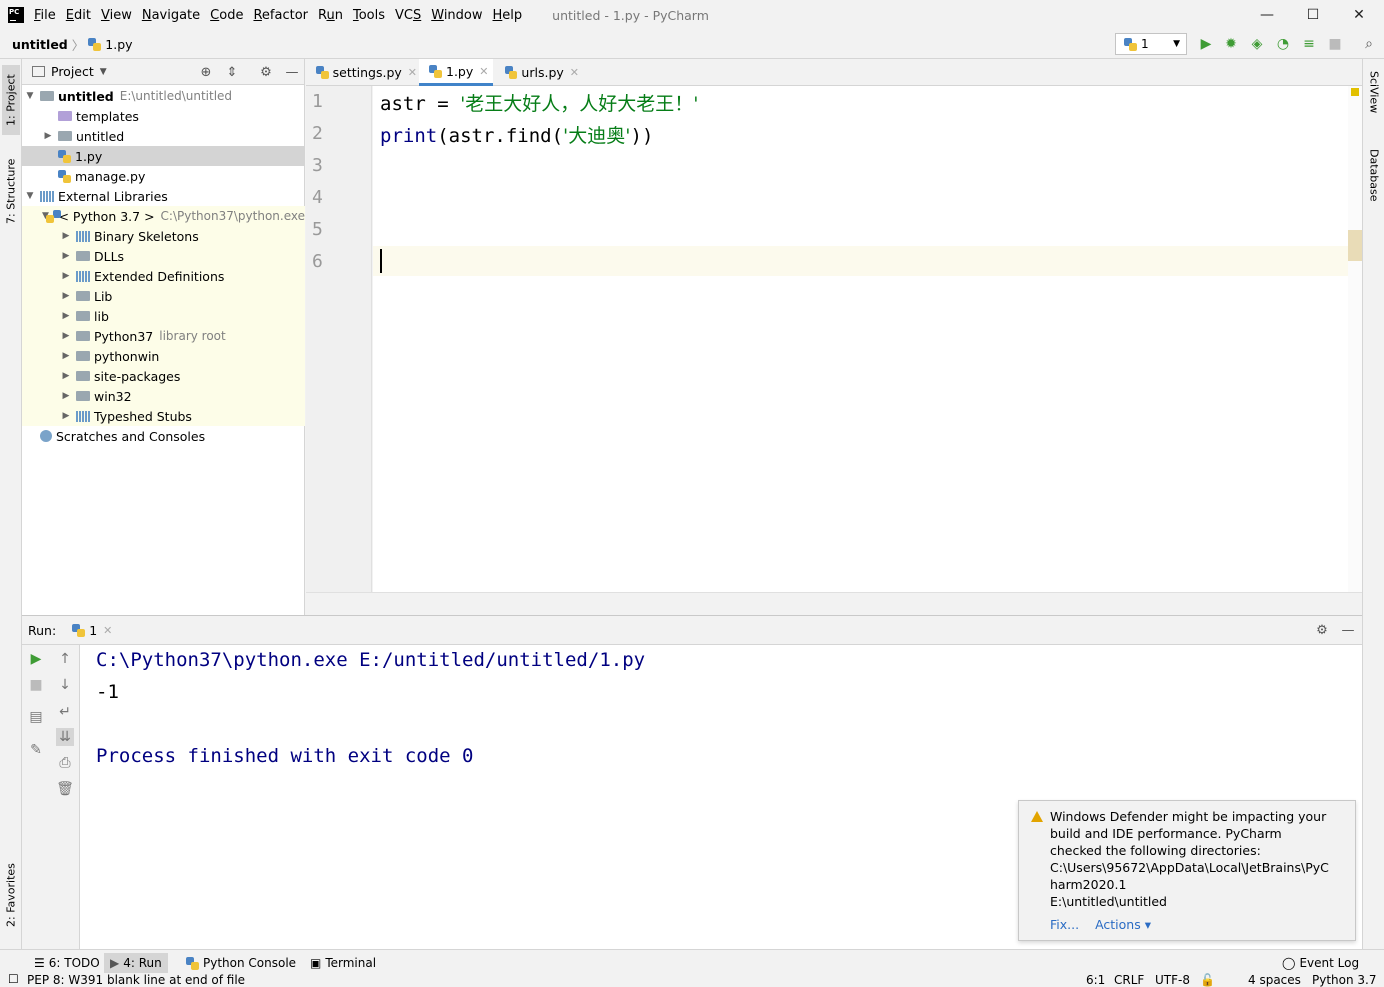 Image resolution: width=1384 pixels, height=987 pixels. What do you see at coordinates (72, 71) in the screenshot?
I see `project-view-select: Project` at bounding box center [72, 71].